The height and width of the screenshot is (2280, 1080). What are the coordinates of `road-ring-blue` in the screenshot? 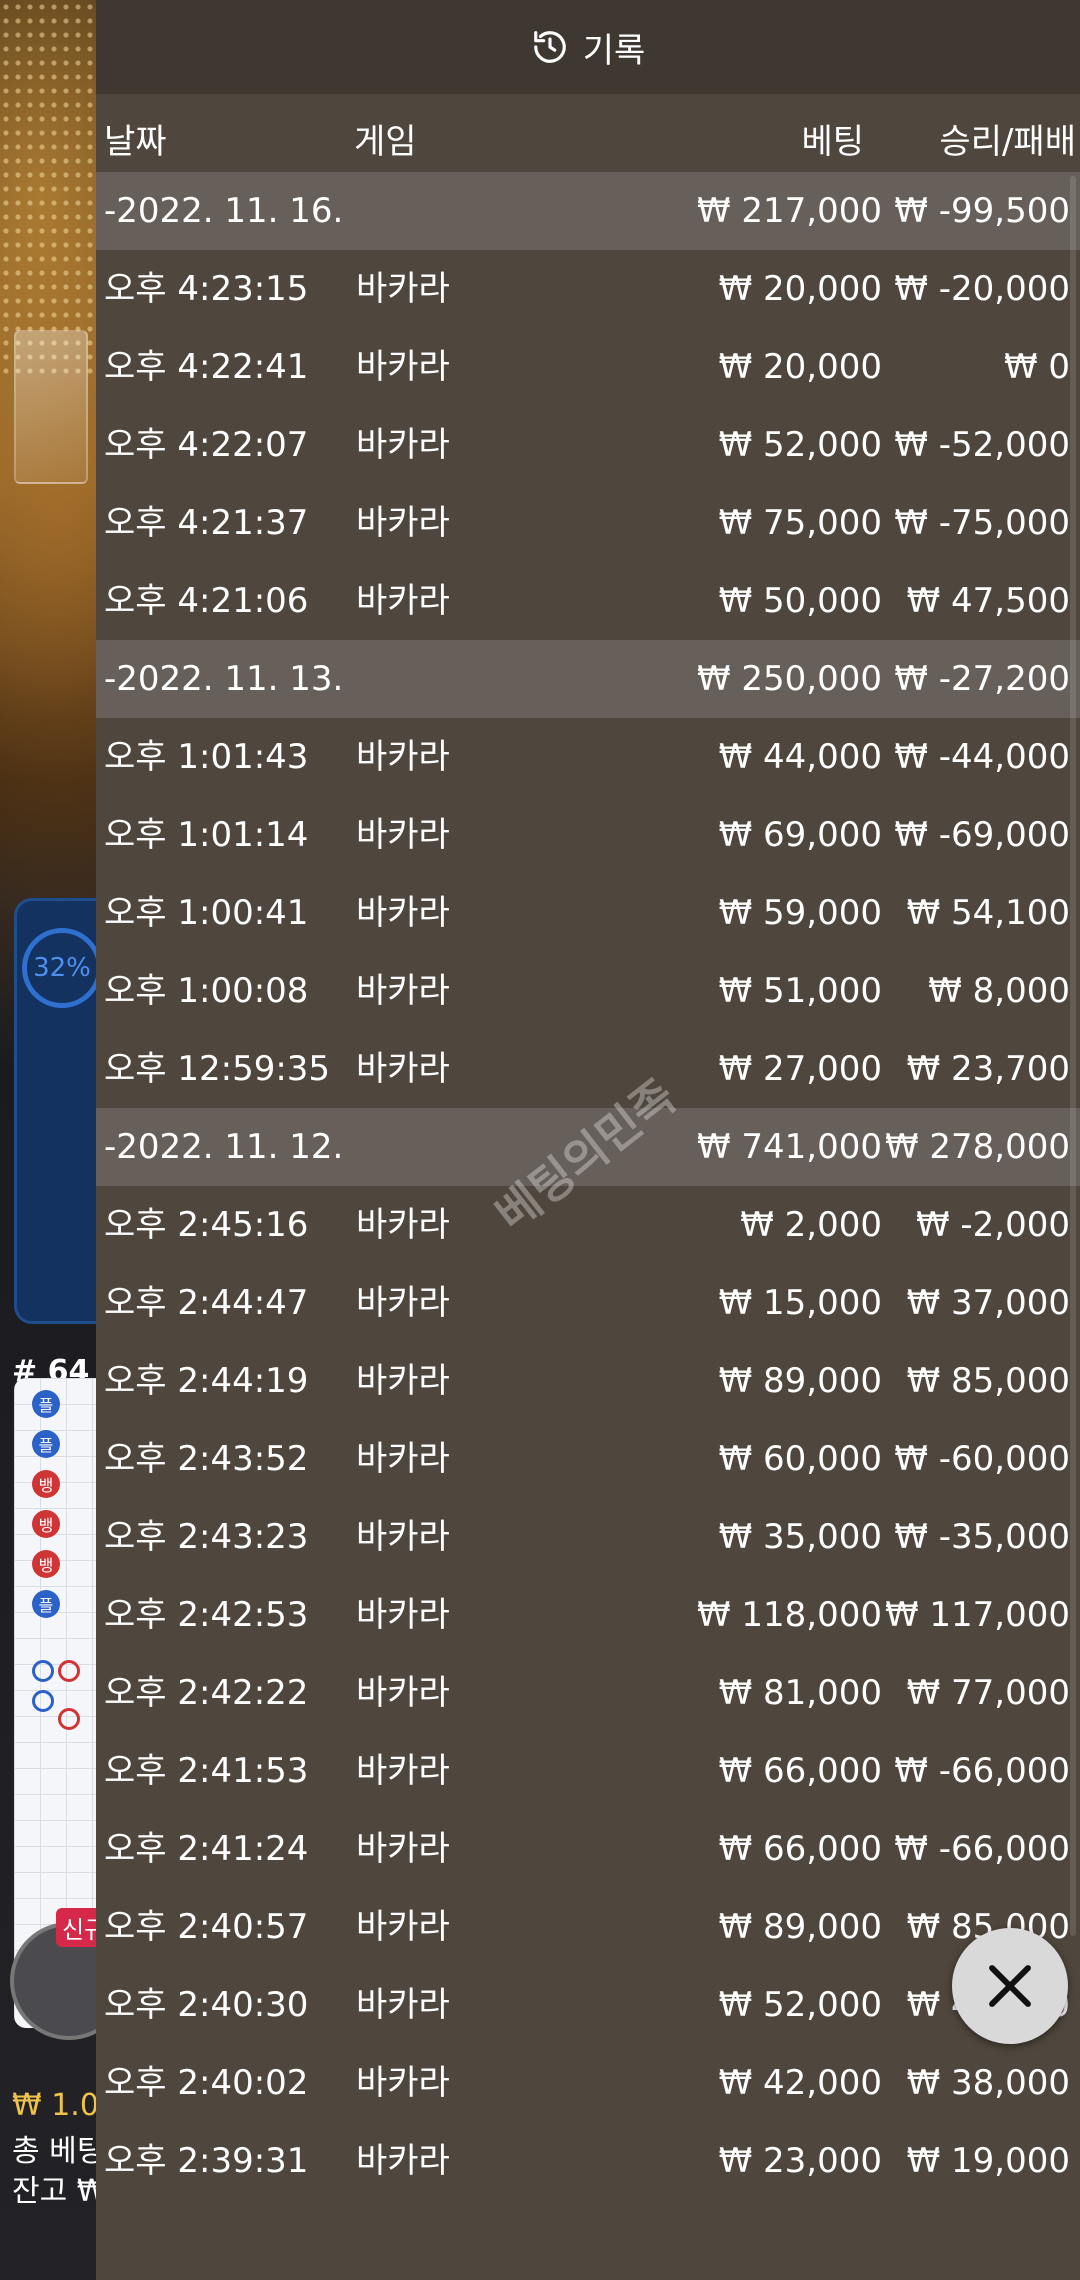 It's located at (43, 1671).